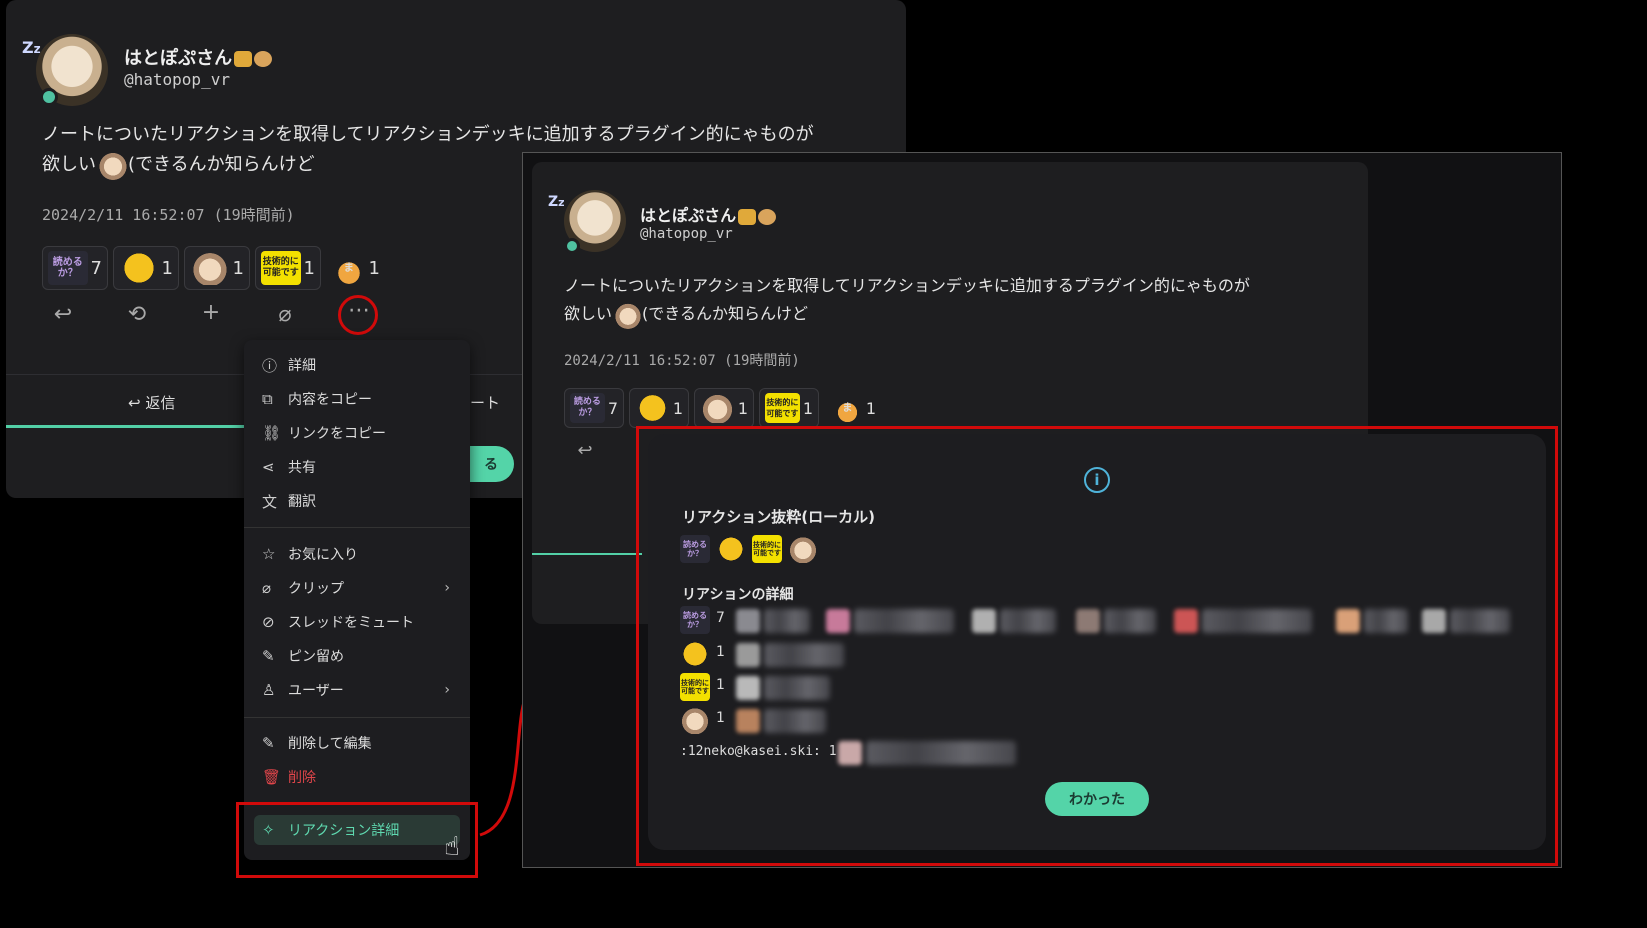  I want to click on see-more-label: る, so click(491, 465).